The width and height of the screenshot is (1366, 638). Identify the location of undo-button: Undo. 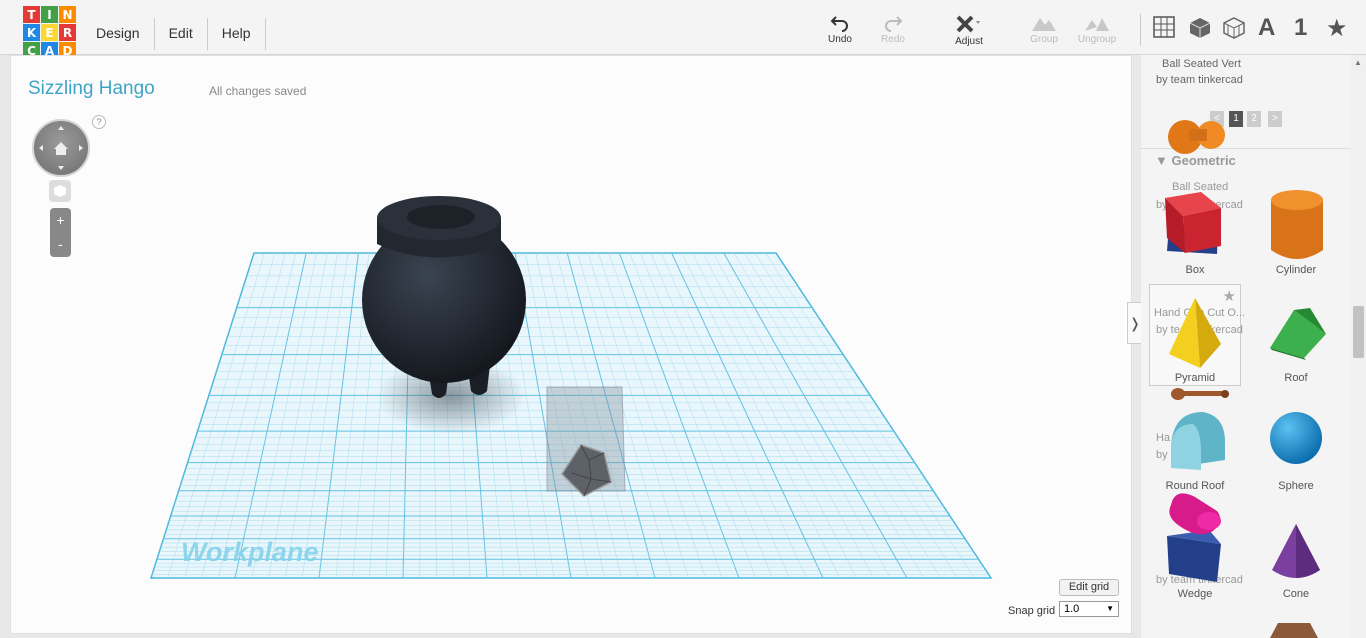
(840, 29).